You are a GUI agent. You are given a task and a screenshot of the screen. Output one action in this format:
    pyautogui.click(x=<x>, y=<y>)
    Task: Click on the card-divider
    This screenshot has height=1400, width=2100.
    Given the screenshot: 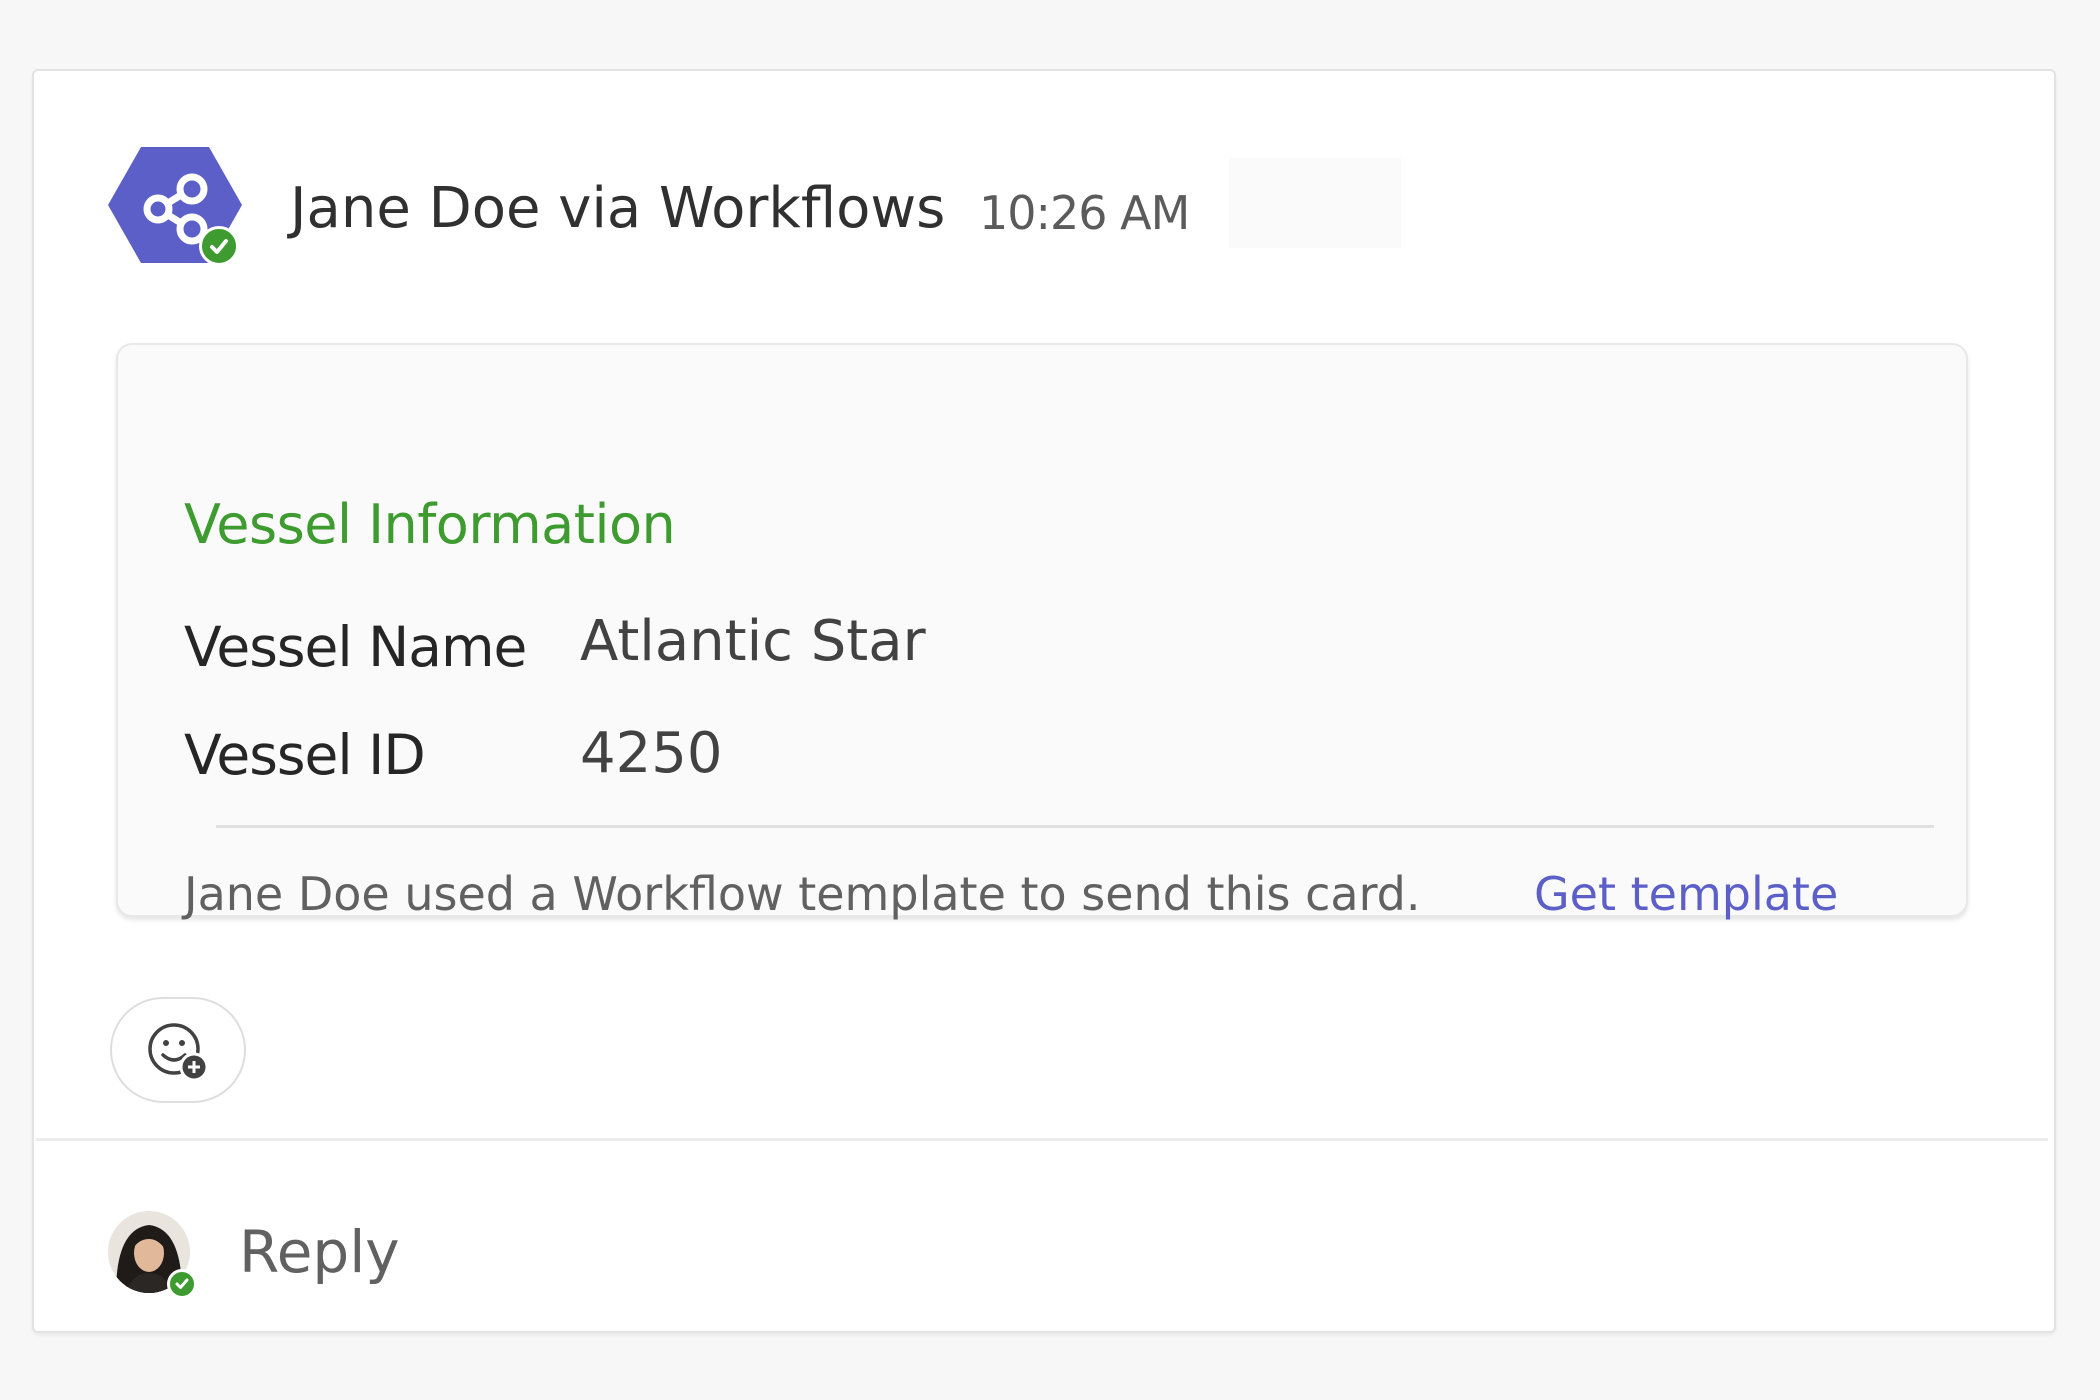 What is the action you would take?
    pyautogui.click(x=1075, y=826)
    